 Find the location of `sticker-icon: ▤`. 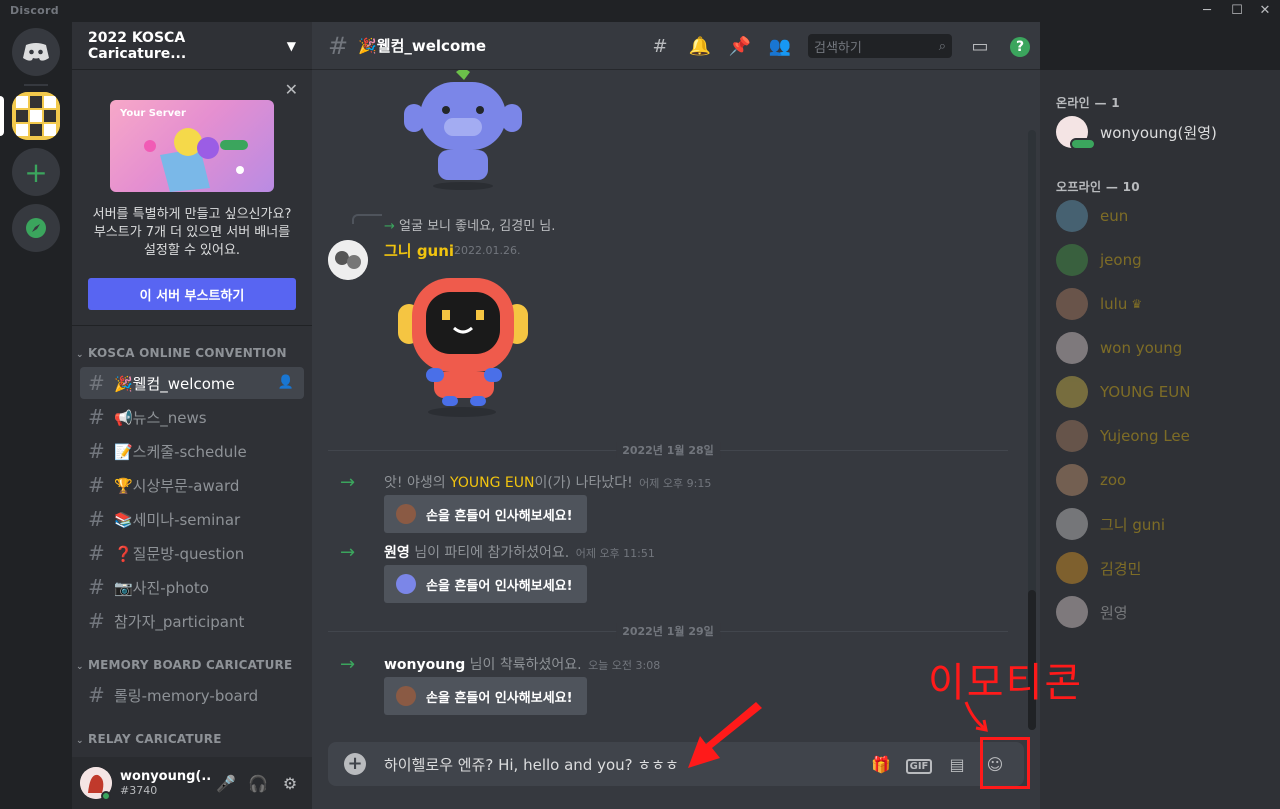

sticker-icon: ▤ is located at coordinates (957, 764).